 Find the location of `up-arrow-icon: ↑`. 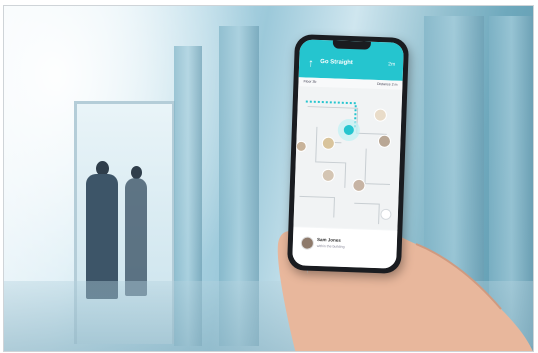

up-arrow-icon: ↑ is located at coordinates (310, 63).